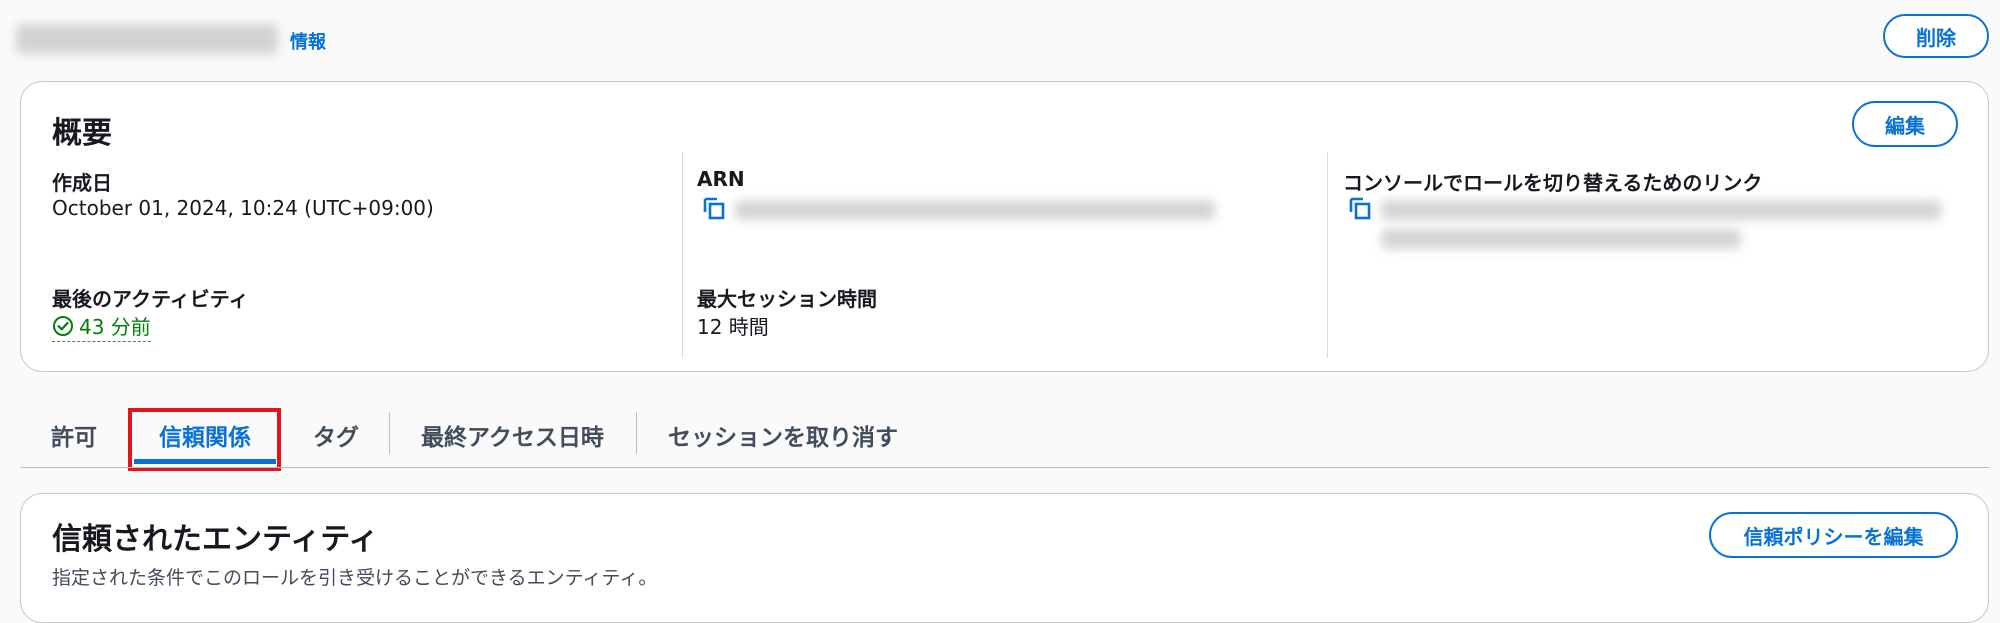 This screenshot has height=623, width=2000. What do you see at coordinates (787, 299) in the screenshot?
I see `max-session-label: 最大セッション時間` at bounding box center [787, 299].